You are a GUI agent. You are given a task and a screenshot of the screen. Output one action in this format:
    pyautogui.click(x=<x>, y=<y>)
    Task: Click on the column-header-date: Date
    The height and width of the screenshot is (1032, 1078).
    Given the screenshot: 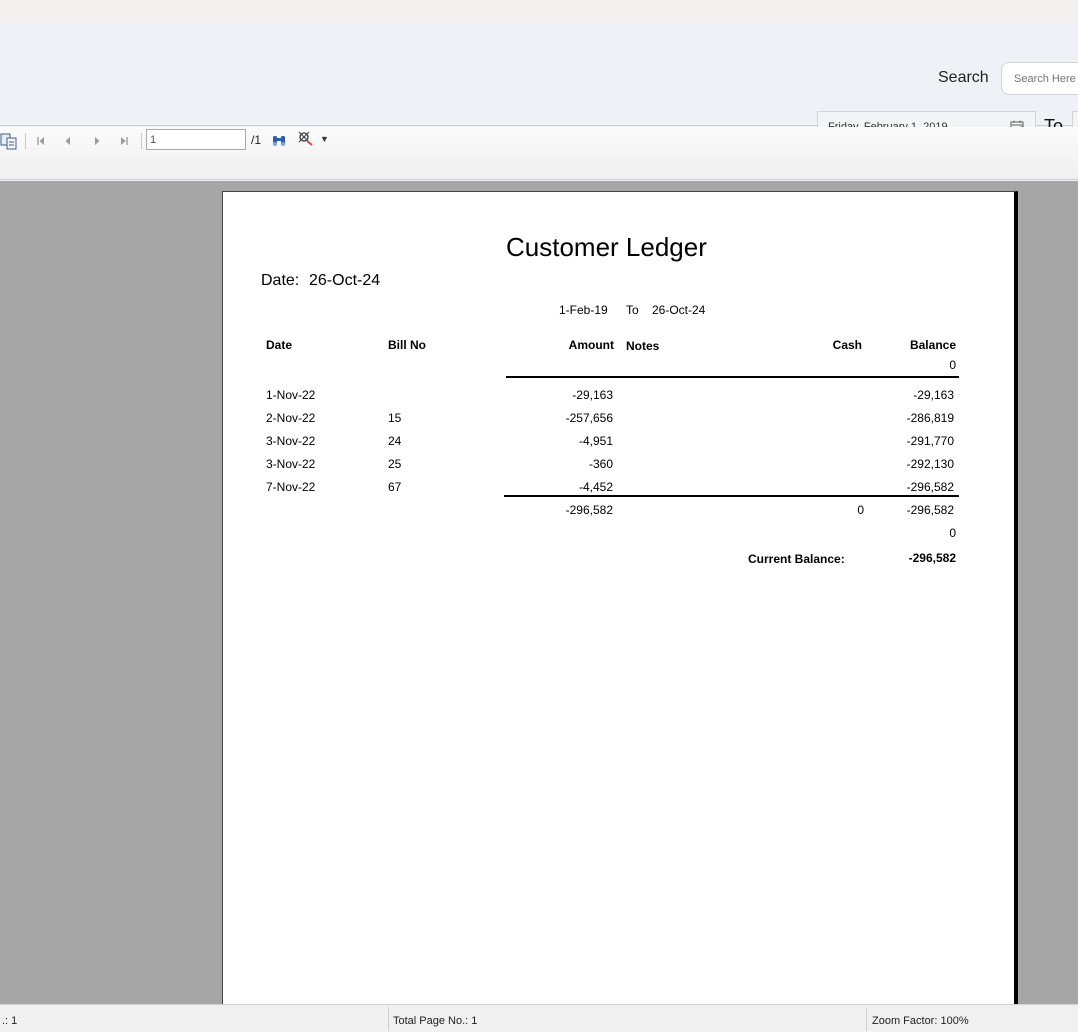 What is the action you would take?
    pyautogui.click(x=279, y=345)
    